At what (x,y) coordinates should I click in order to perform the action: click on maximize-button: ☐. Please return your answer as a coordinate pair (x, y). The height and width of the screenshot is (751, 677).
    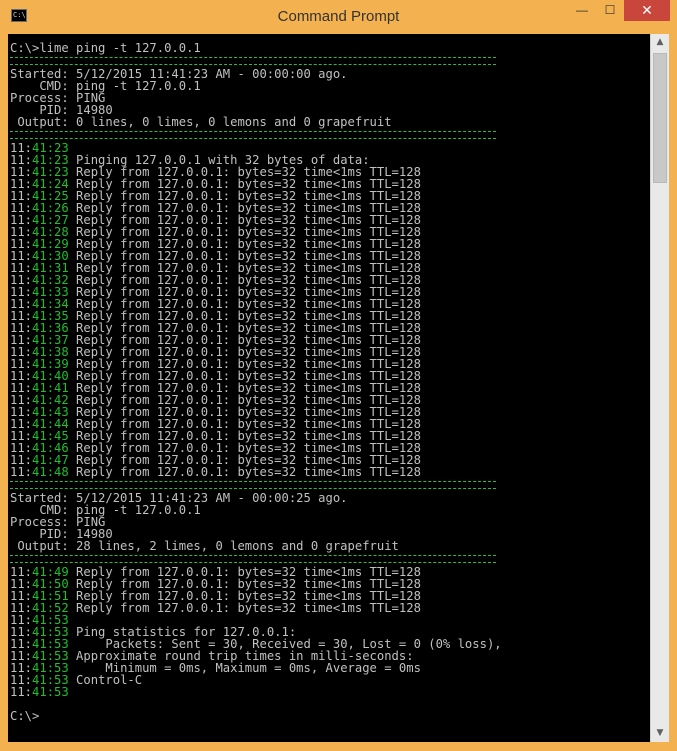
    Looking at the image, I should click on (610, 10).